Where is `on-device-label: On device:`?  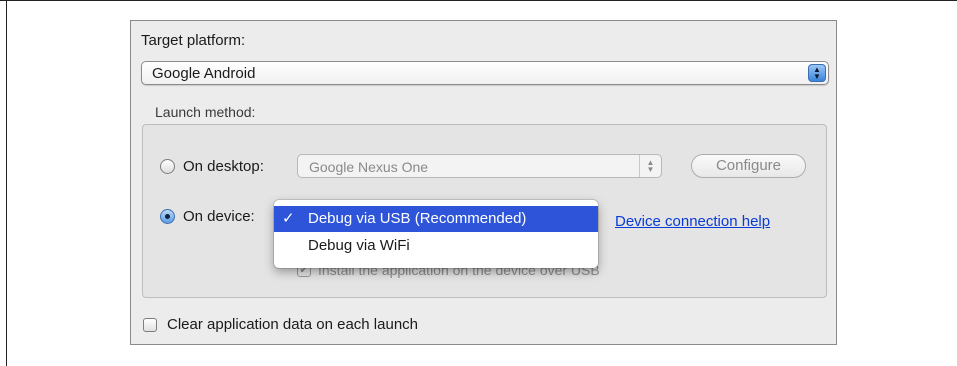 on-device-label: On device: is located at coordinates (219, 216).